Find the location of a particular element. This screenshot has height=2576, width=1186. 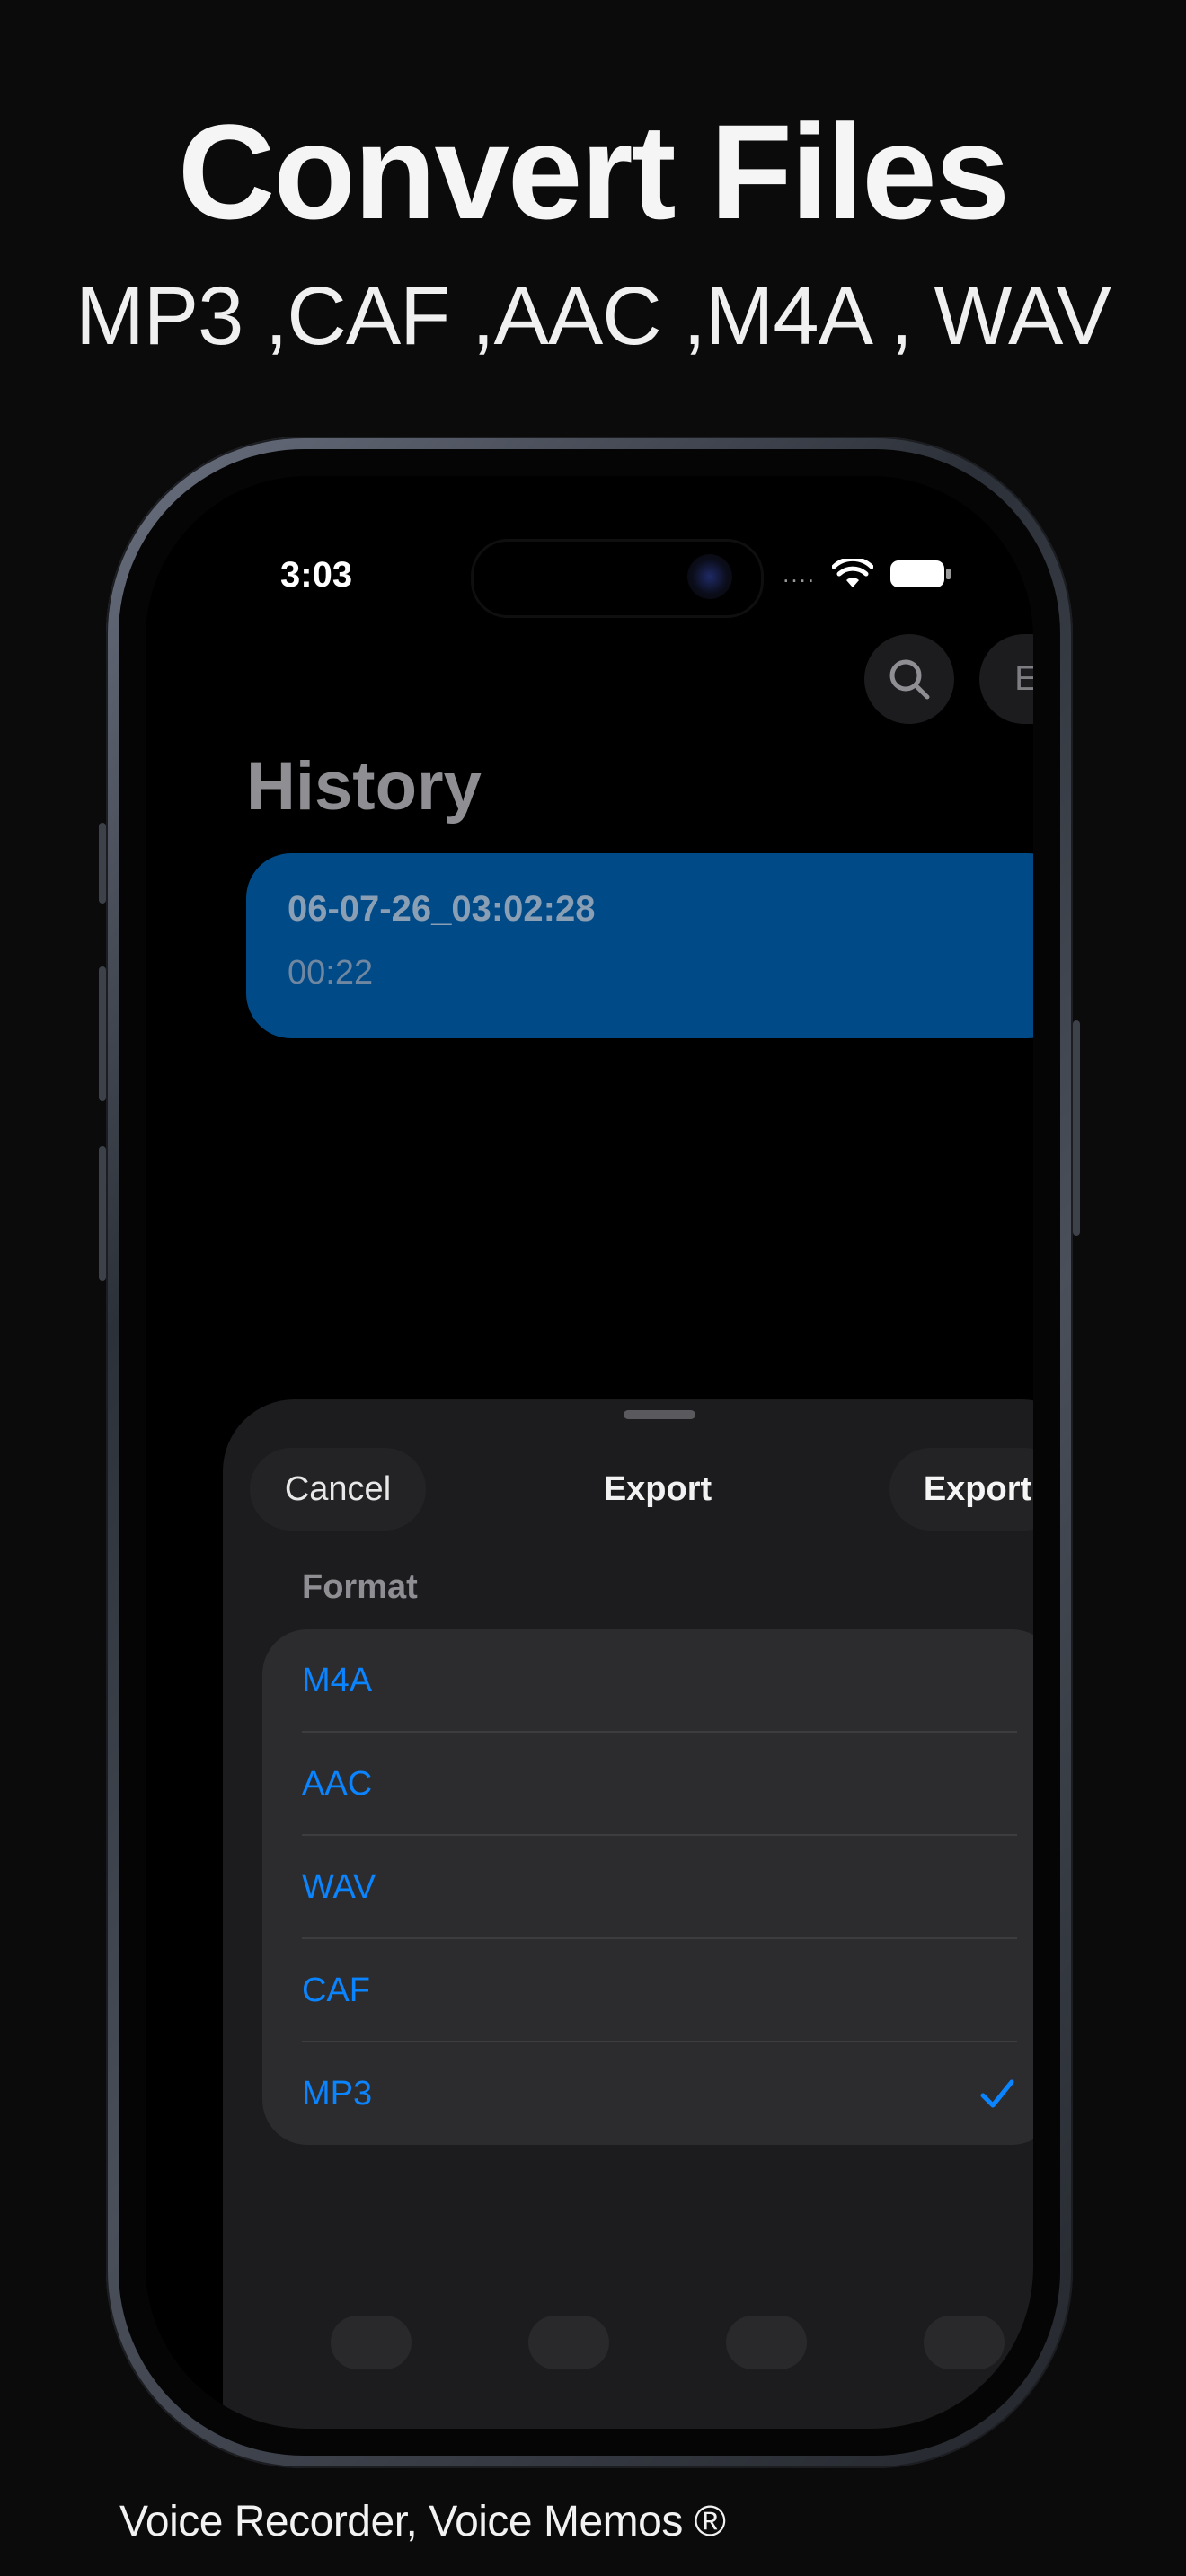

format-label: Format is located at coordinates (360, 1587).